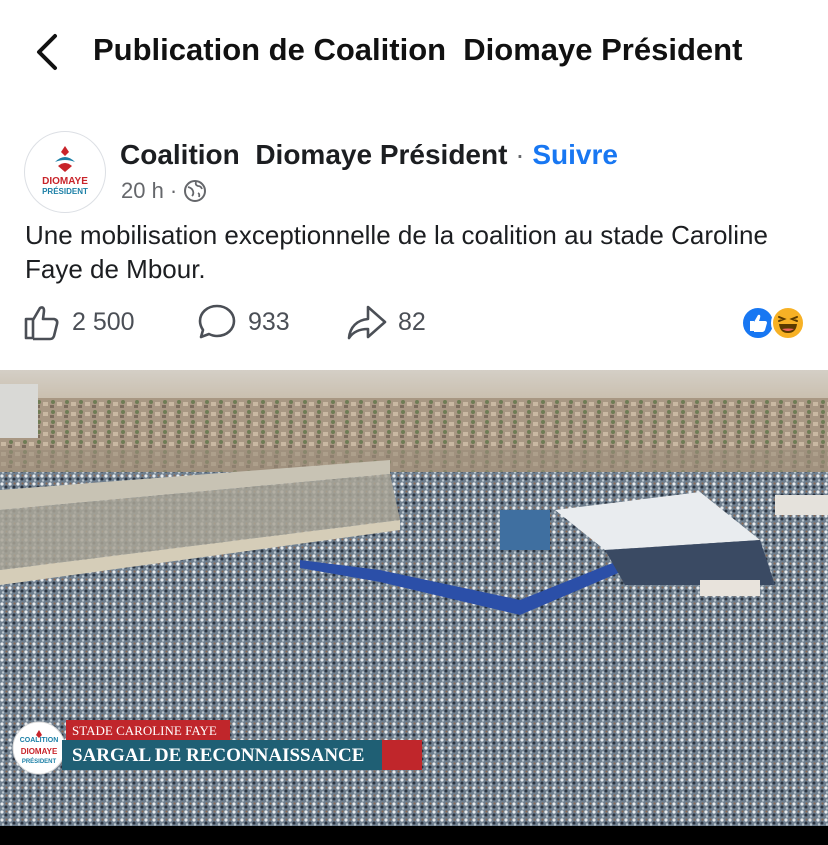 Image resolution: width=828 pixels, height=845 pixels. I want to click on author-line: Coalition Diomaye Président · Suivre, so click(369, 155).